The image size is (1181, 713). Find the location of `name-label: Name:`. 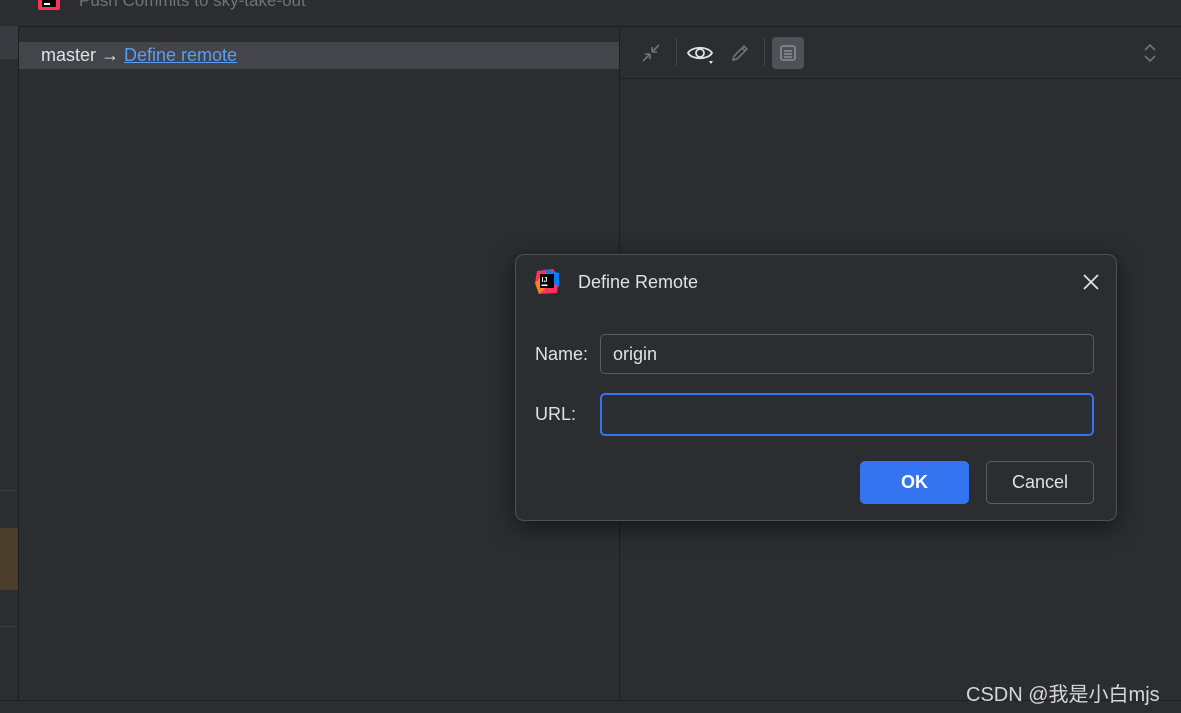

name-label: Name: is located at coordinates (562, 354).